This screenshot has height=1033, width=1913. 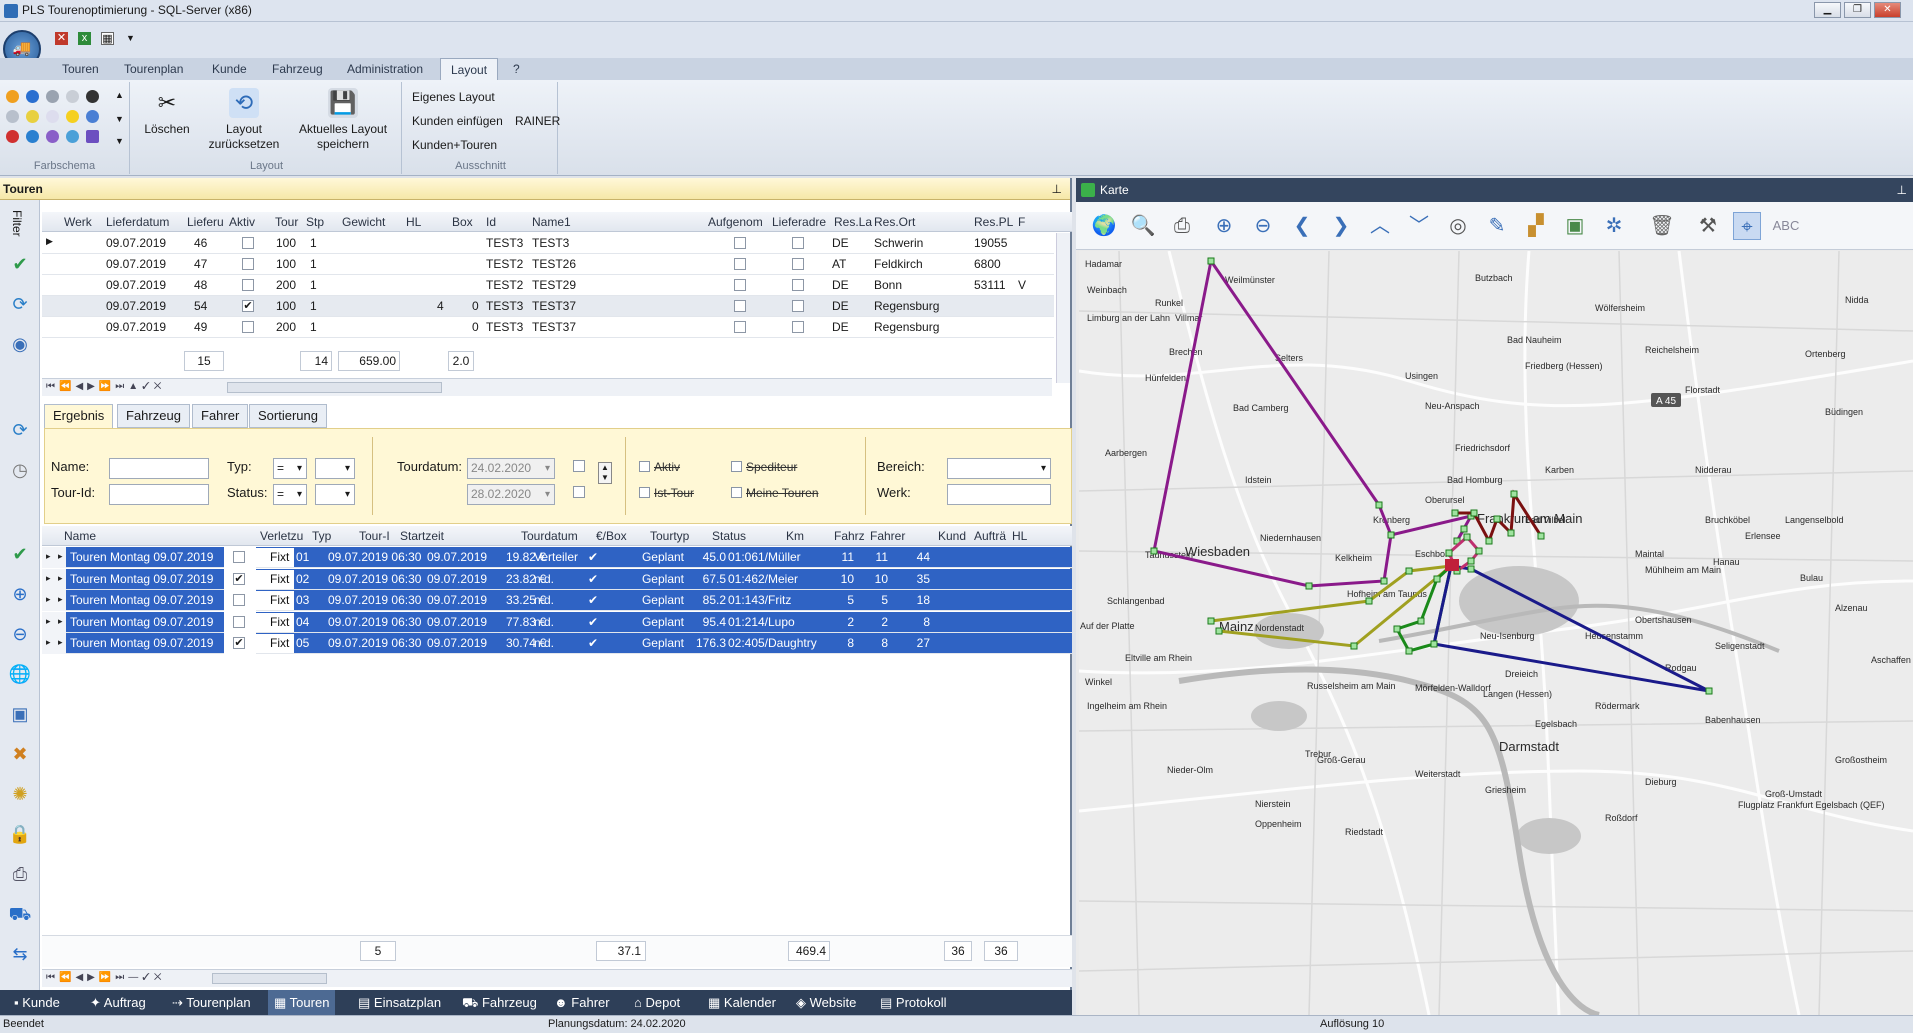 I want to click on refresh-icon: ⟳, so click(x=20, y=304).